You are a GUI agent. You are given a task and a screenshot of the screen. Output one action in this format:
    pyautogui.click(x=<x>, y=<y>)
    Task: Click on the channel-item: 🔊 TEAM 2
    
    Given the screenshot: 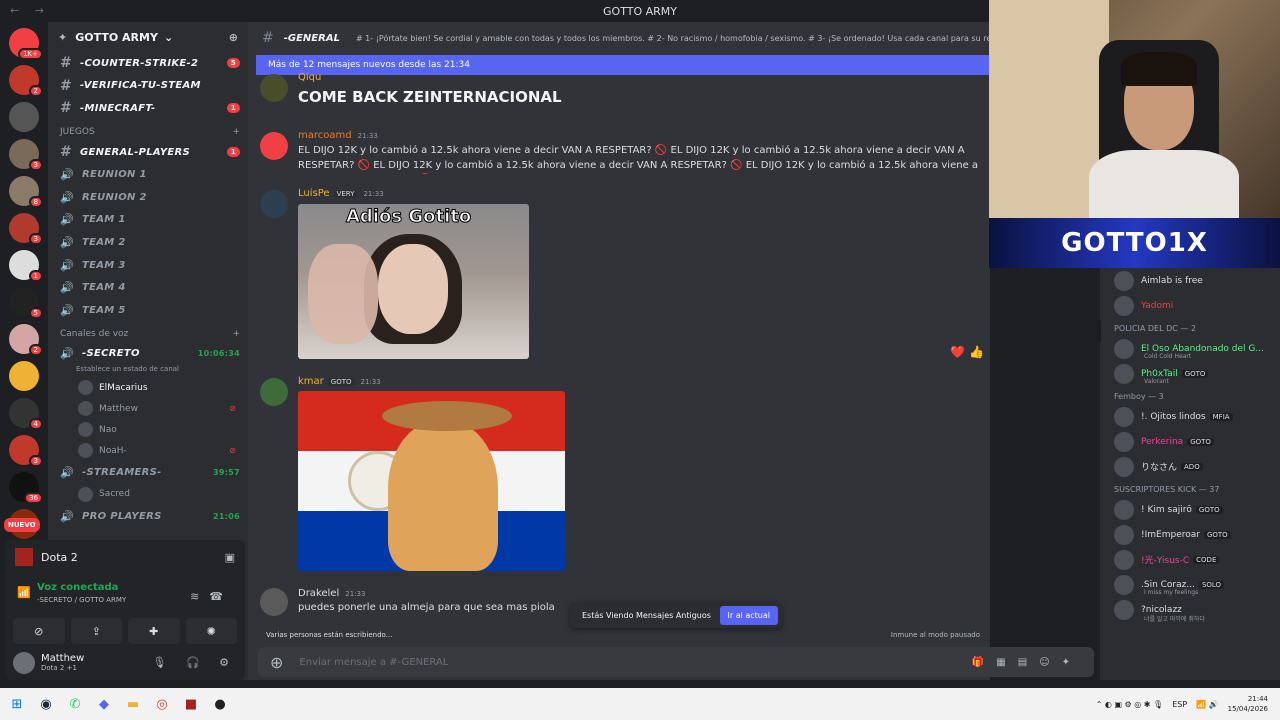 What is the action you would take?
    pyautogui.click(x=148, y=242)
    